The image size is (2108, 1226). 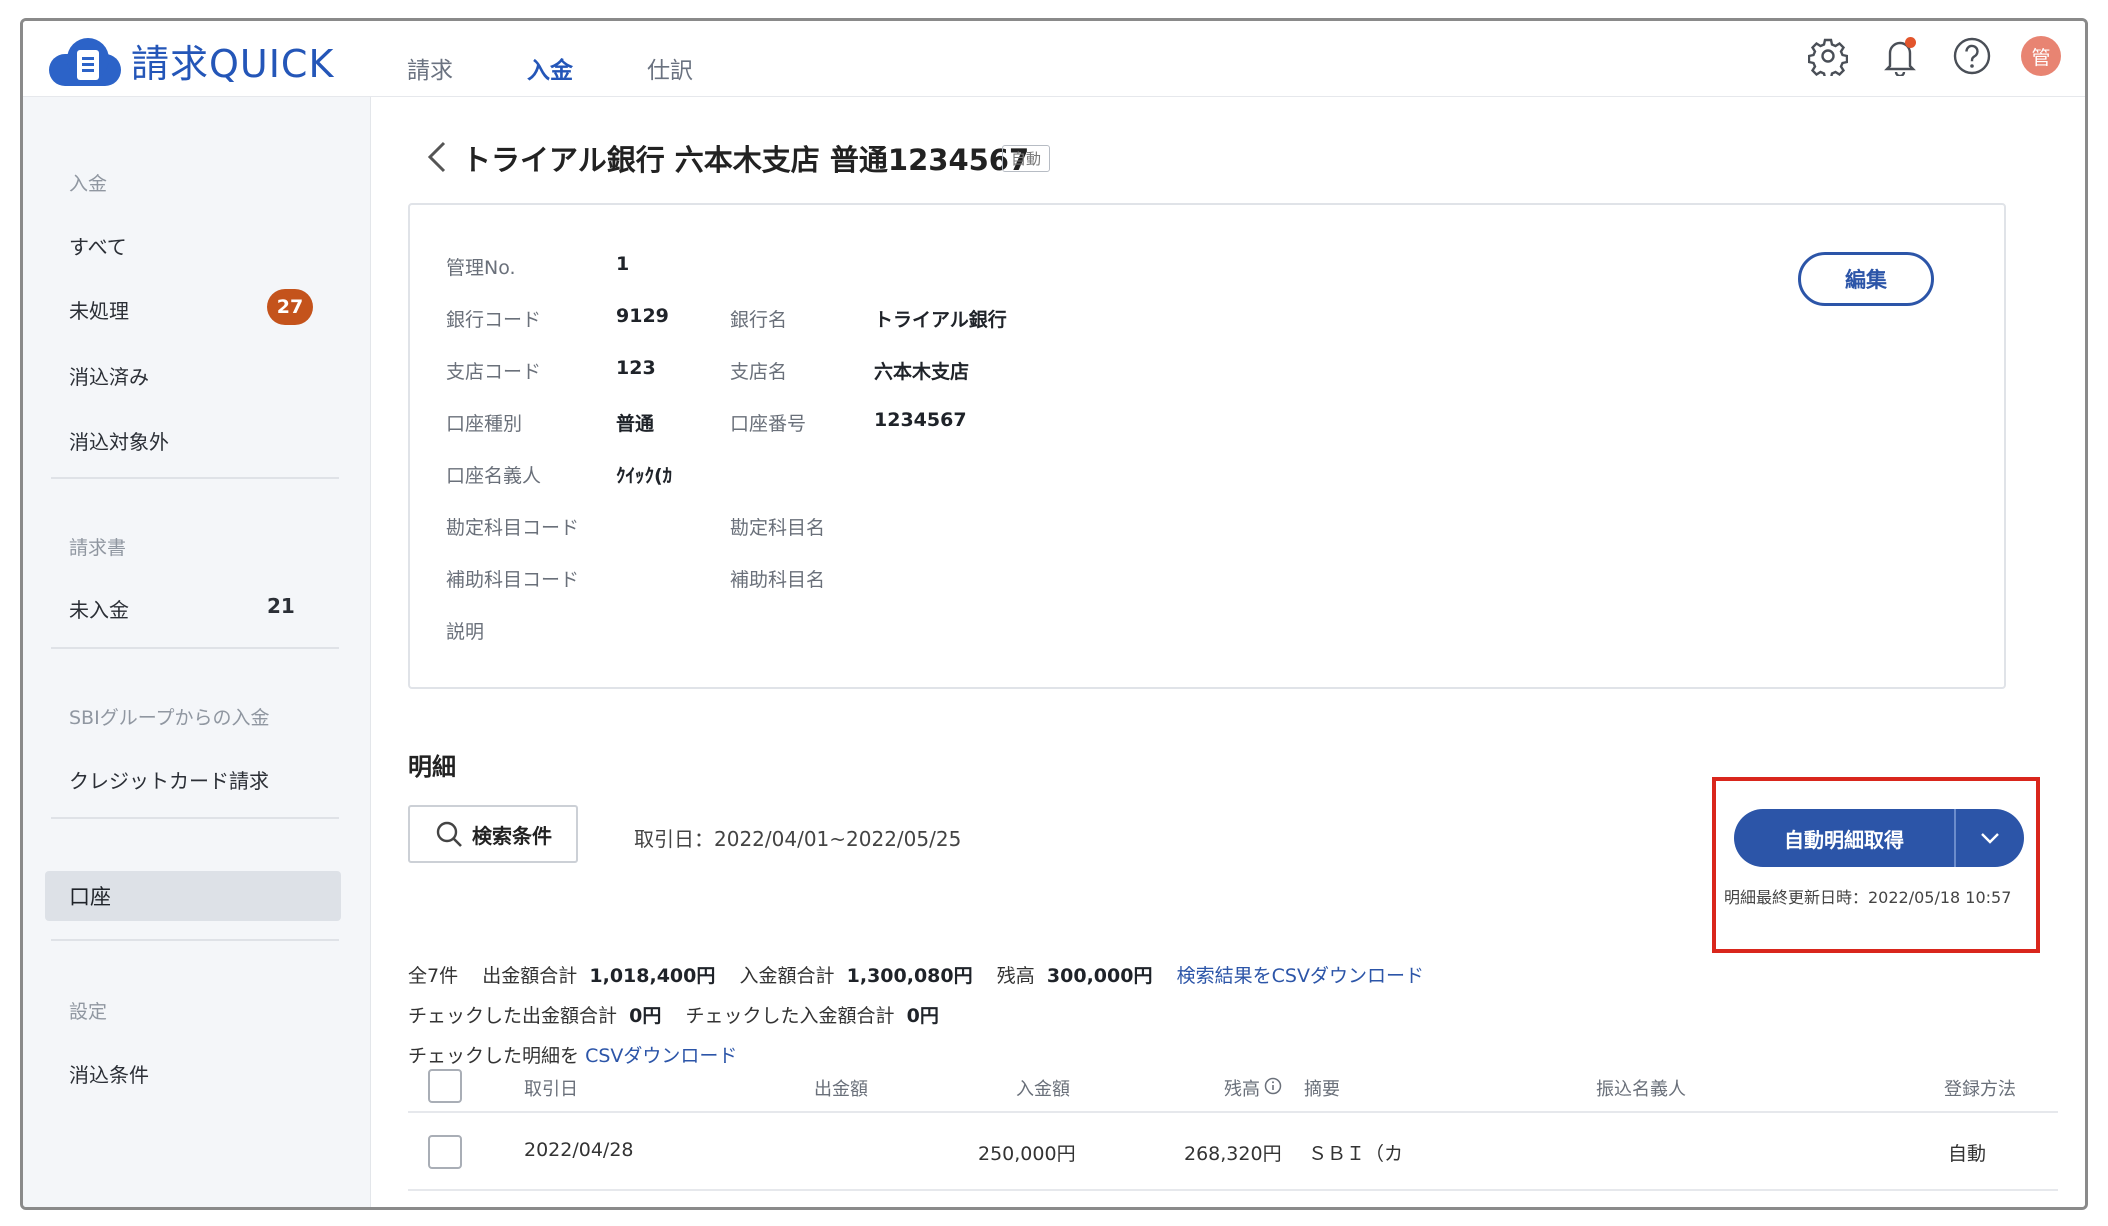 What do you see at coordinates (432, 767) in the screenshot?
I see `details-section-title: 明細` at bounding box center [432, 767].